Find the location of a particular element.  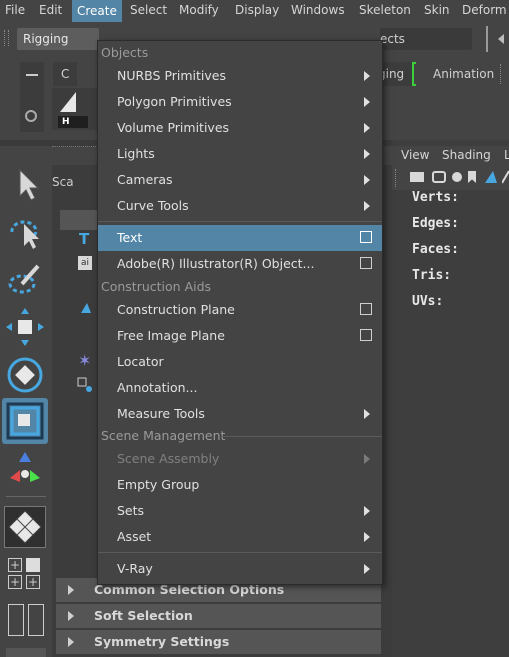

scale-tool is located at coordinates (25, 421).